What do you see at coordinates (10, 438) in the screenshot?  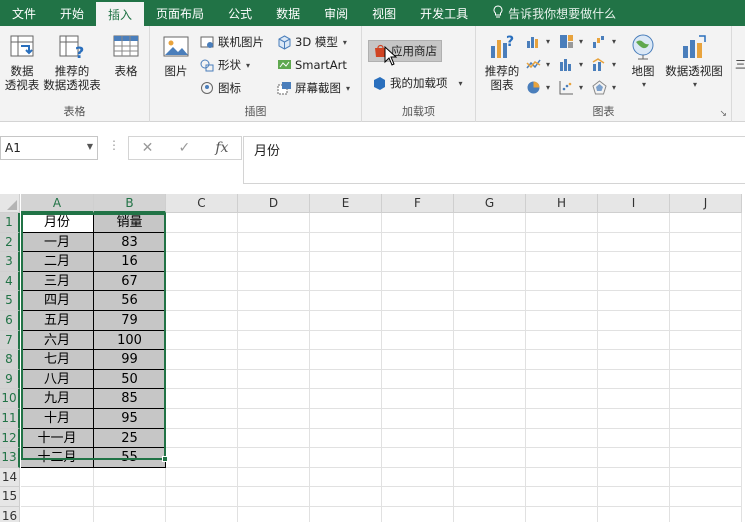 I see `row-header-12: 12` at bounding box center [10, 438].